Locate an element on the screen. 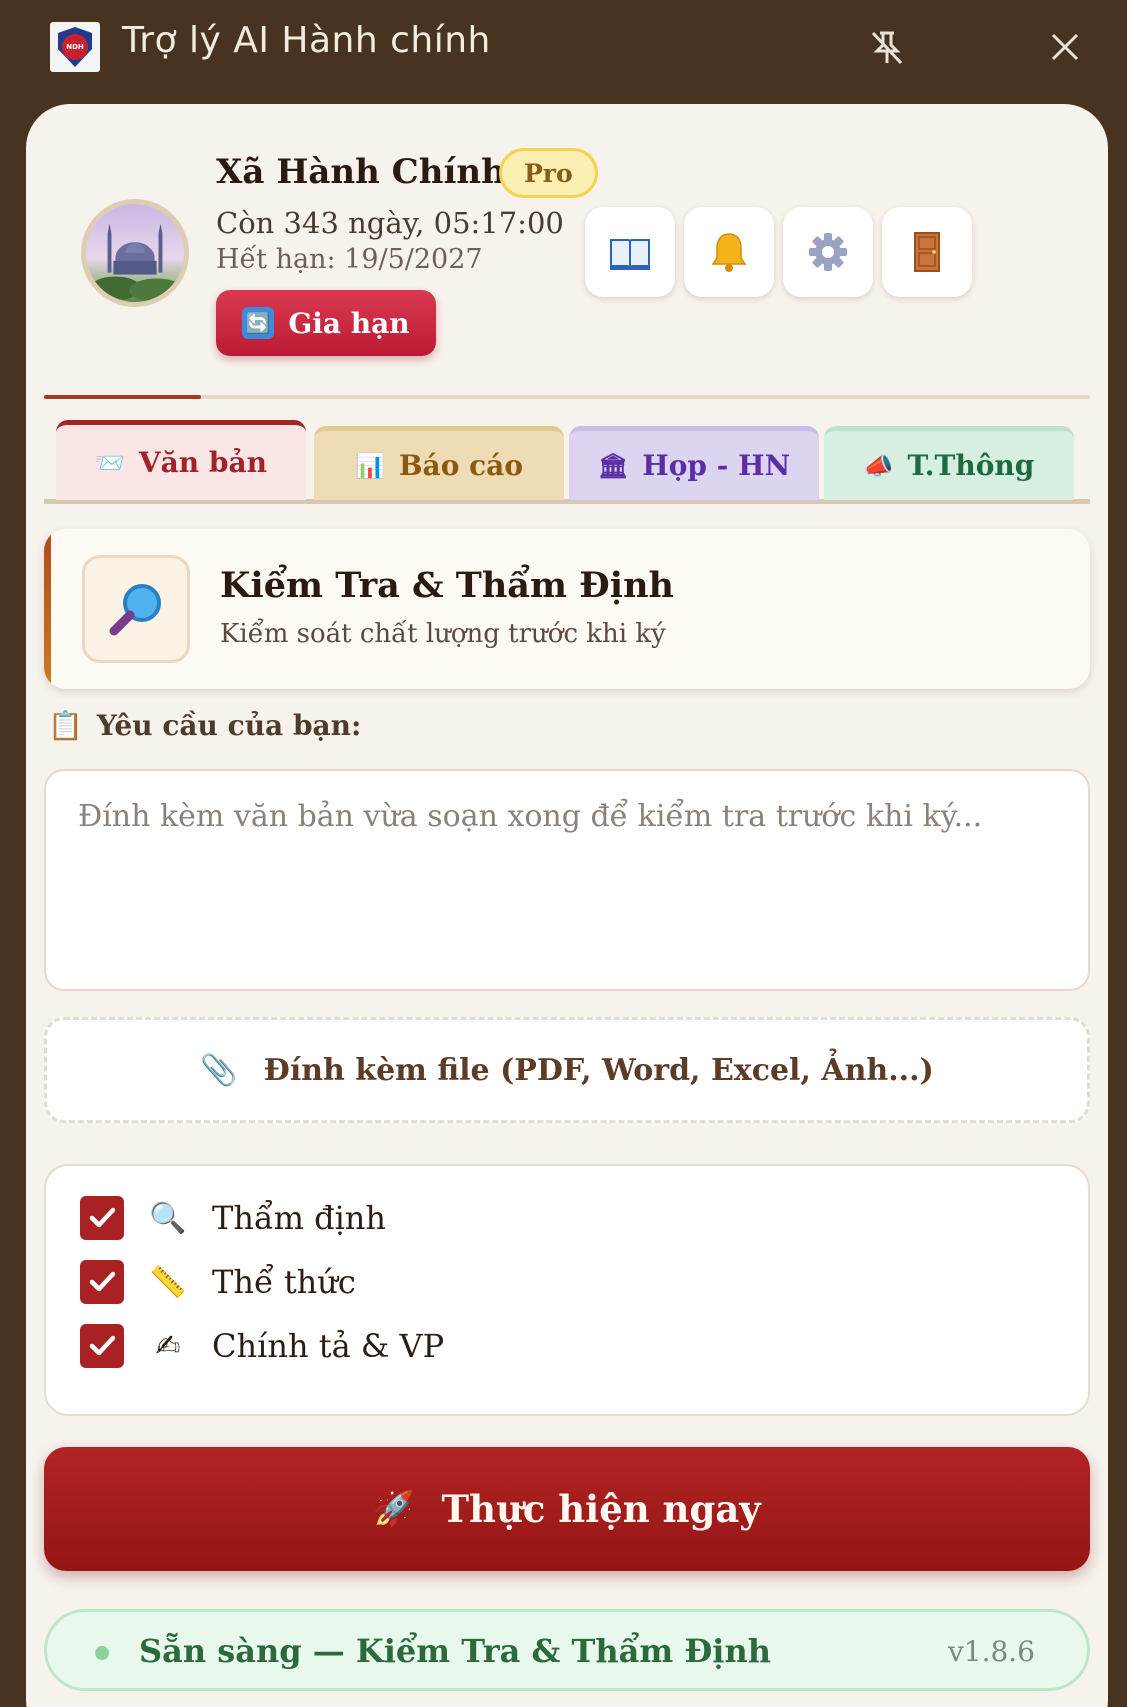  gear-icon is located at coordinates (828, 252).